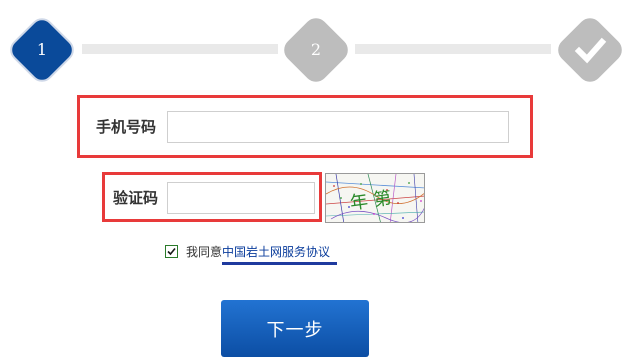 Image resolution: width=637 pixels, height=361 pixels. Describe the element at coordinates (338, 127) in the screenshot. I see `phone-input` at that location.